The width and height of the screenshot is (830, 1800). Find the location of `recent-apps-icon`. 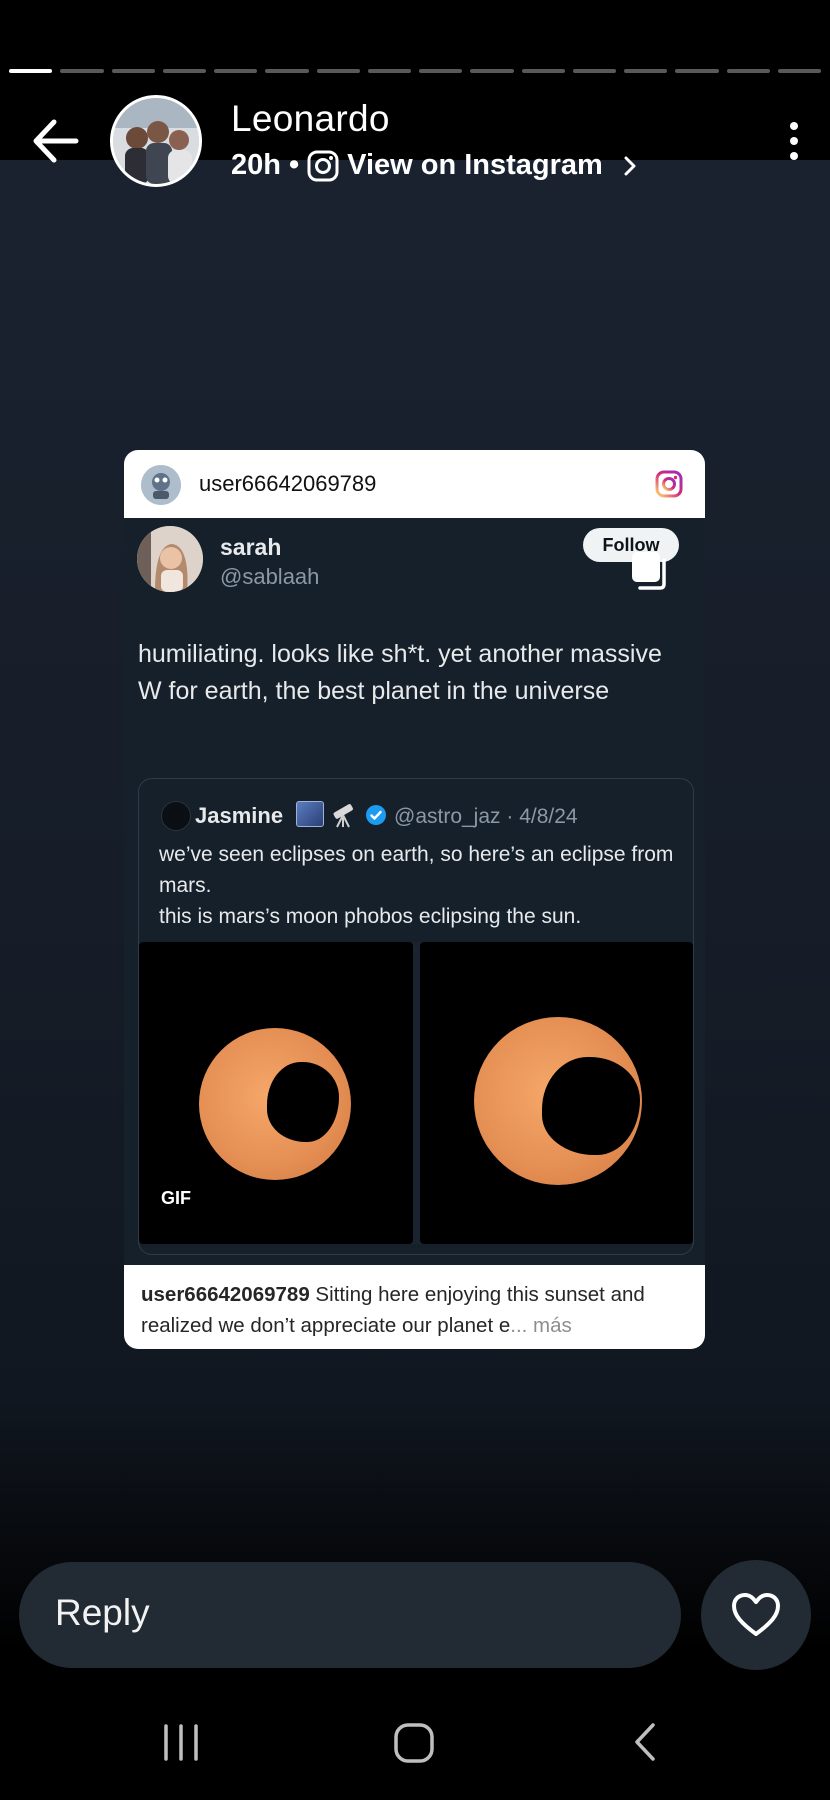

recent-apps-icon is located at coordinates (181, 1742).